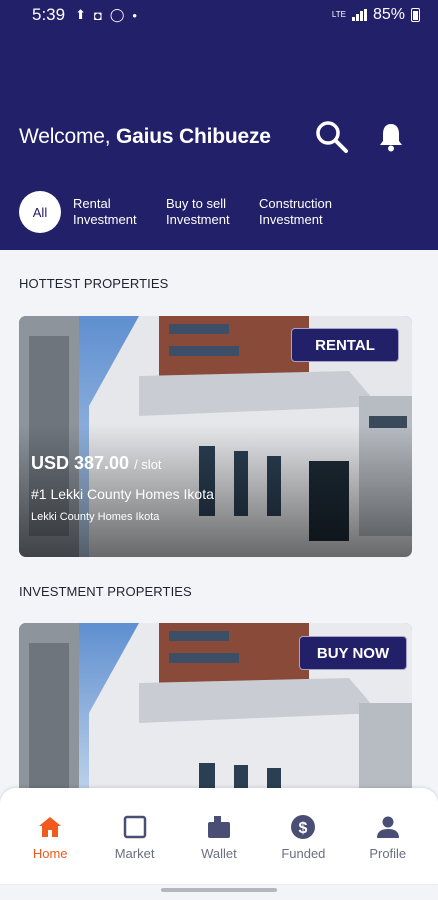 The image size is (438, 900). Describe the element at coordinates (49, 14) in the screenshot. I see `status-time: 5:39` at that location.